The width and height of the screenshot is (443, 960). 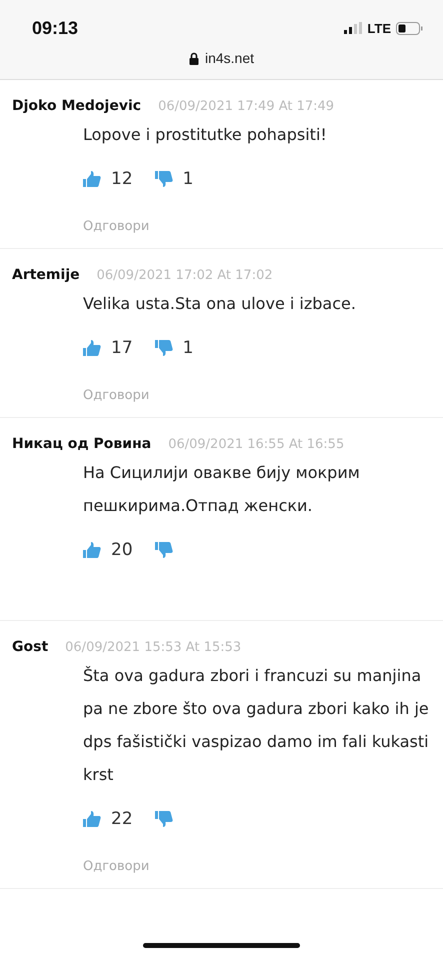 What do you see at coordinates (82, 444) in the screenshot?
I see `comment-author: Никац од Ровина` at bounding box center [82, 444].